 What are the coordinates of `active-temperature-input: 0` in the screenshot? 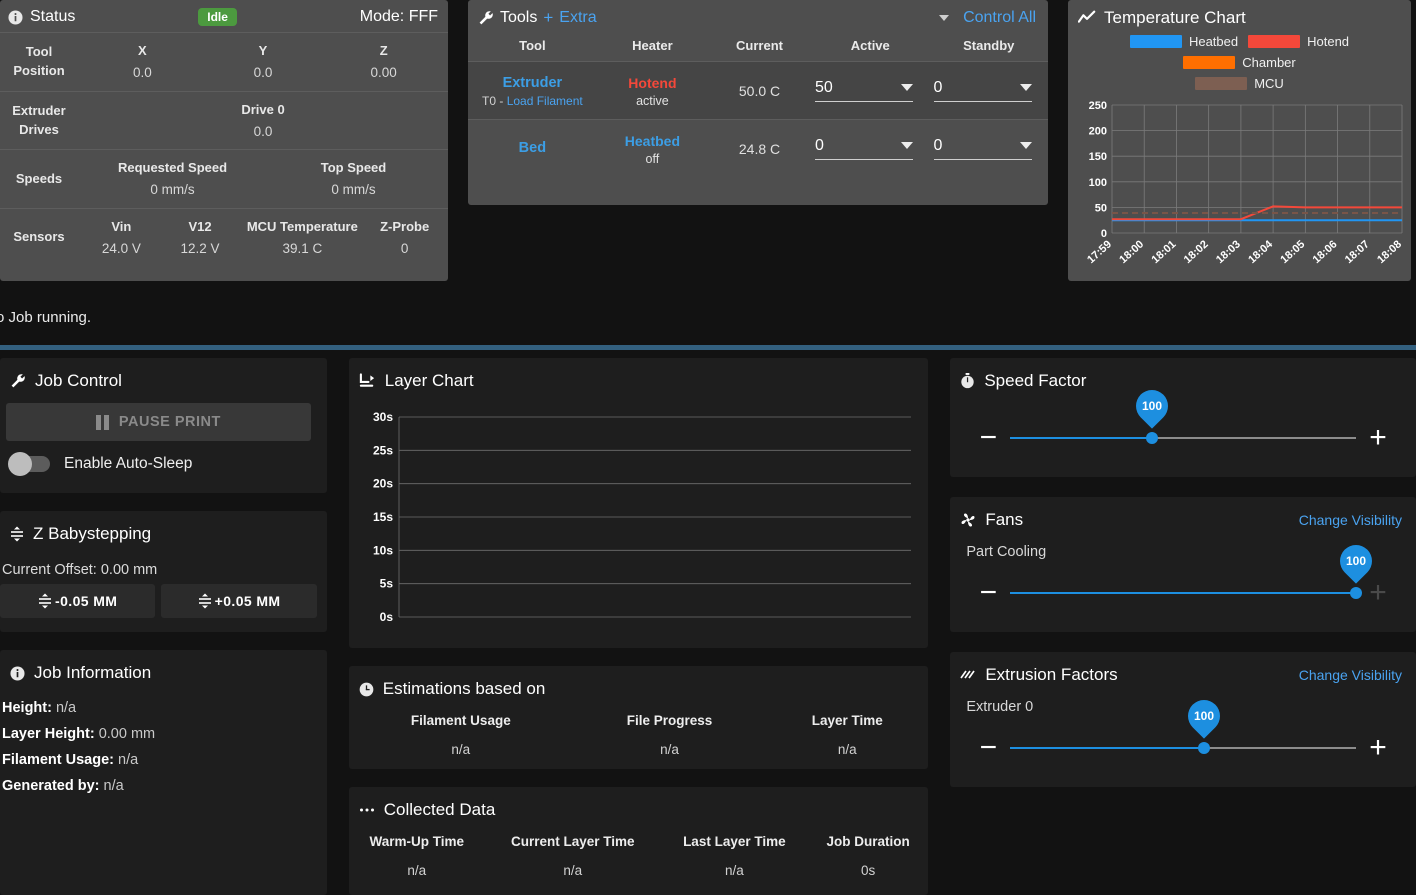 It's located at (864, 149).